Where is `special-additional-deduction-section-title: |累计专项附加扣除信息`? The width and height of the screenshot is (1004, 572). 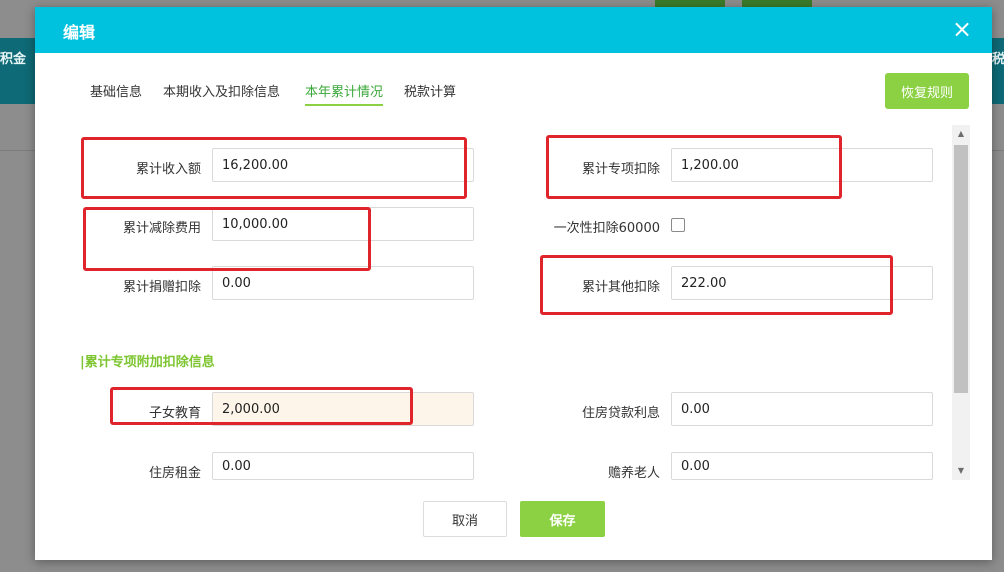
special-additional-deduction-section-title: |累计专项附加扣除信息 is located at coordinates (147, 362).